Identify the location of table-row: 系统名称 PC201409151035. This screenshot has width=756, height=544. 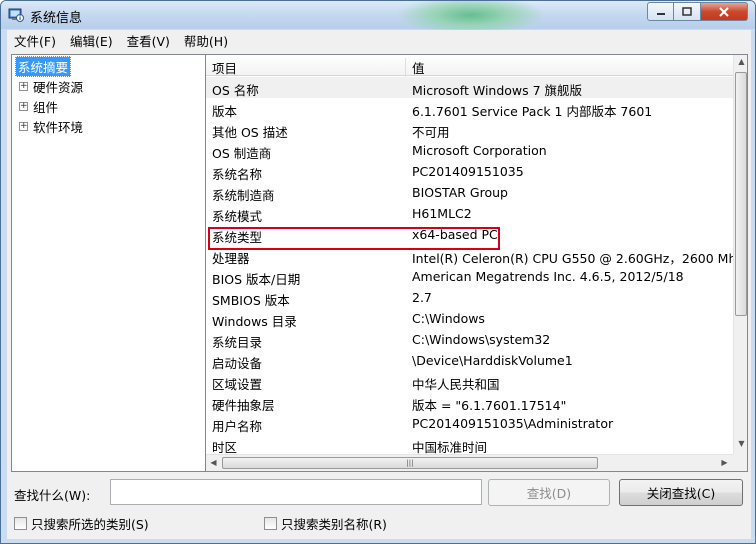
(470, 171).